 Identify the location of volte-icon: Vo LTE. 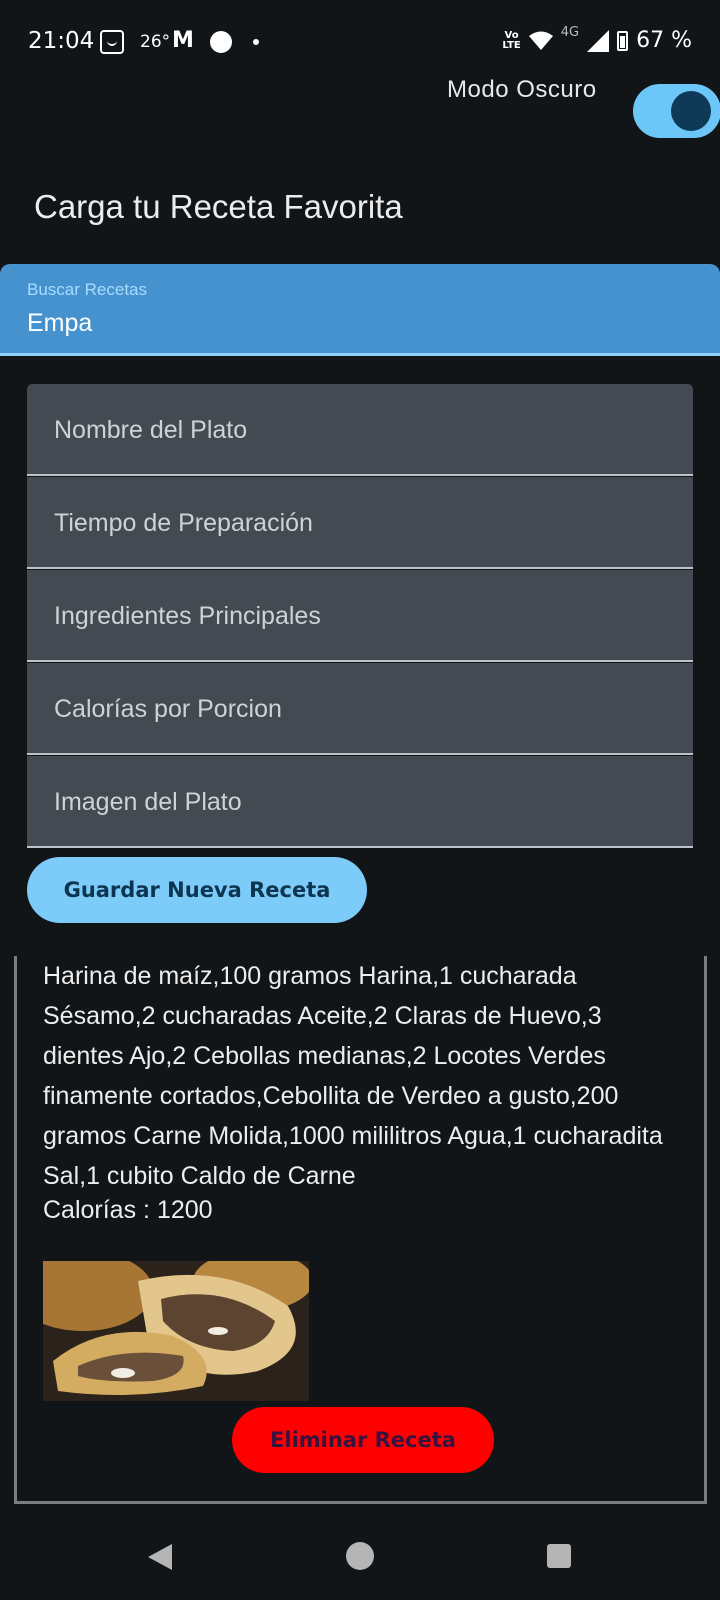
(511, 40).